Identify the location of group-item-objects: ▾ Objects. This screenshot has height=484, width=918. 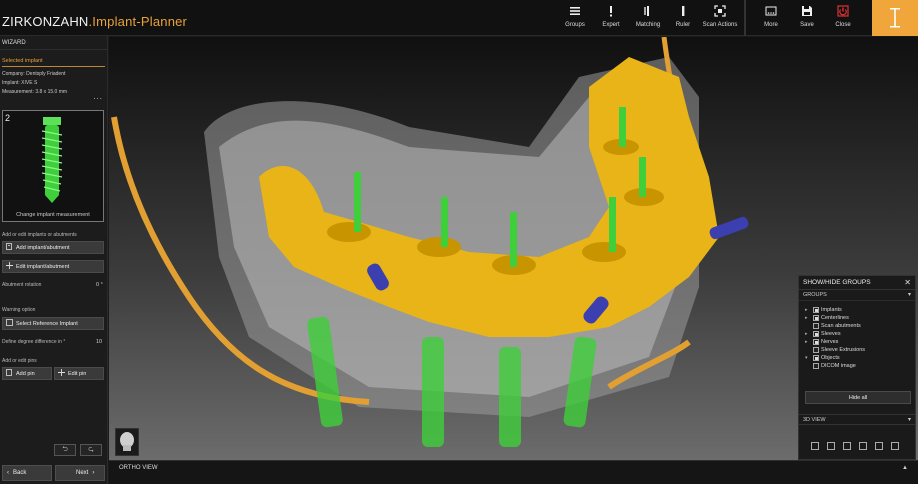
(822, 358).